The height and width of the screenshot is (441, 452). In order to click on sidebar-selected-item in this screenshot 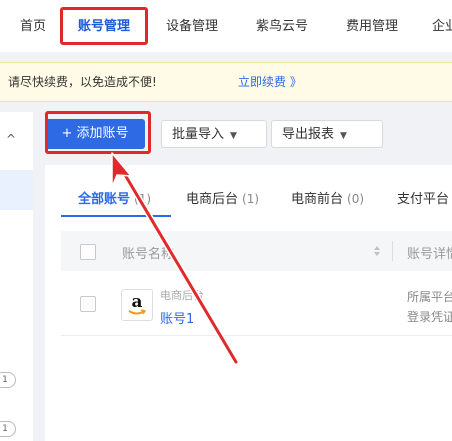, I will do `click(16, 190)`.